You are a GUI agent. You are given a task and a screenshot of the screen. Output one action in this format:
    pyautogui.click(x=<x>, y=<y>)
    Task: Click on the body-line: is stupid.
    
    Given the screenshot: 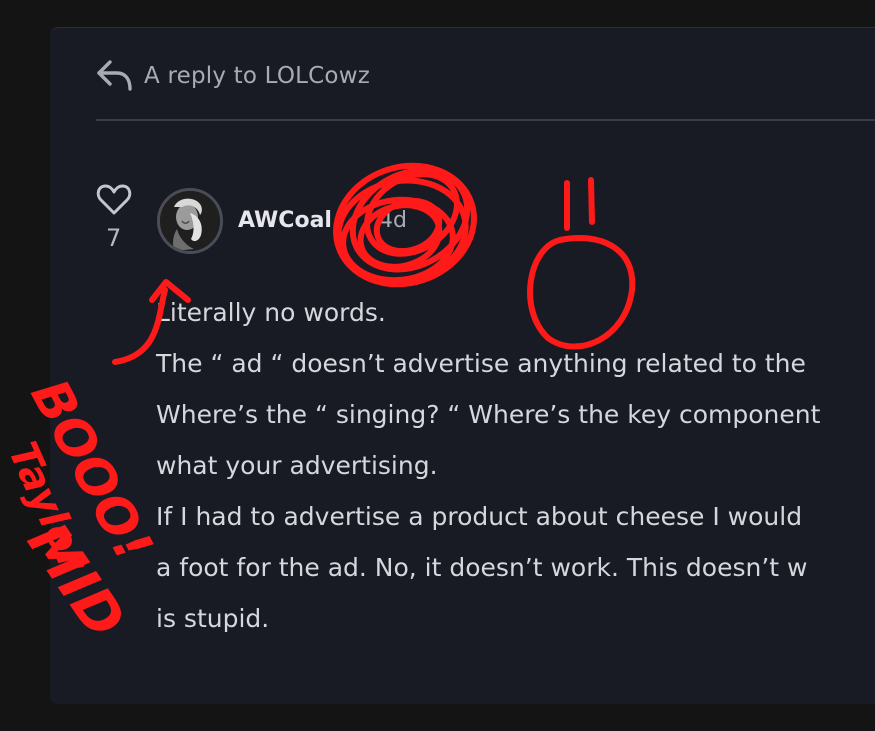 What is the action you would take?
    pyautogui.click(x=213, y=618)
    